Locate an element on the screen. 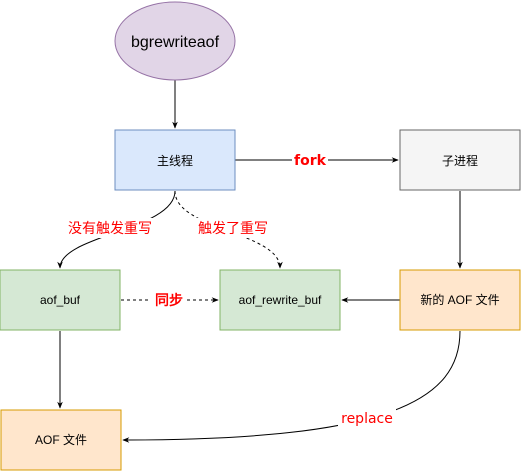  node-aof-rewrite-buf: aof_rewrite_buf is located at coordinates (280, 300).